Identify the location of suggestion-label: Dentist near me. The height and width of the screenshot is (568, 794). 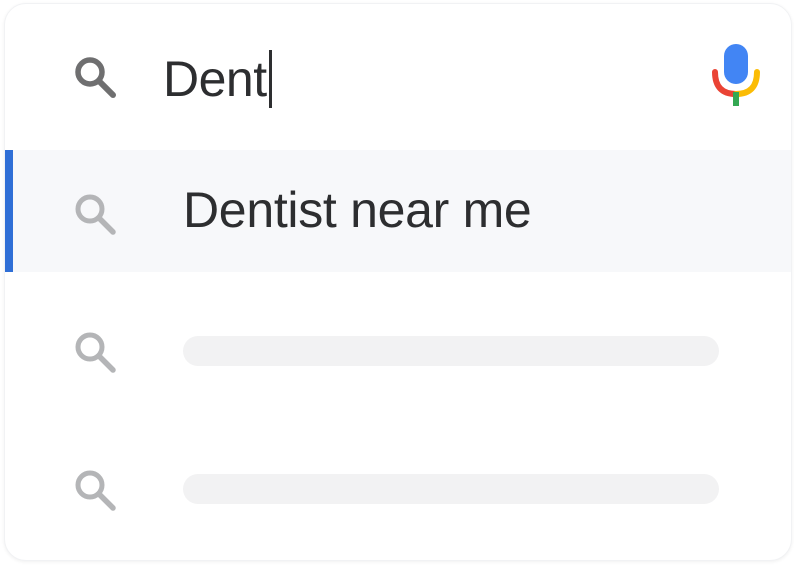
(357, 210).